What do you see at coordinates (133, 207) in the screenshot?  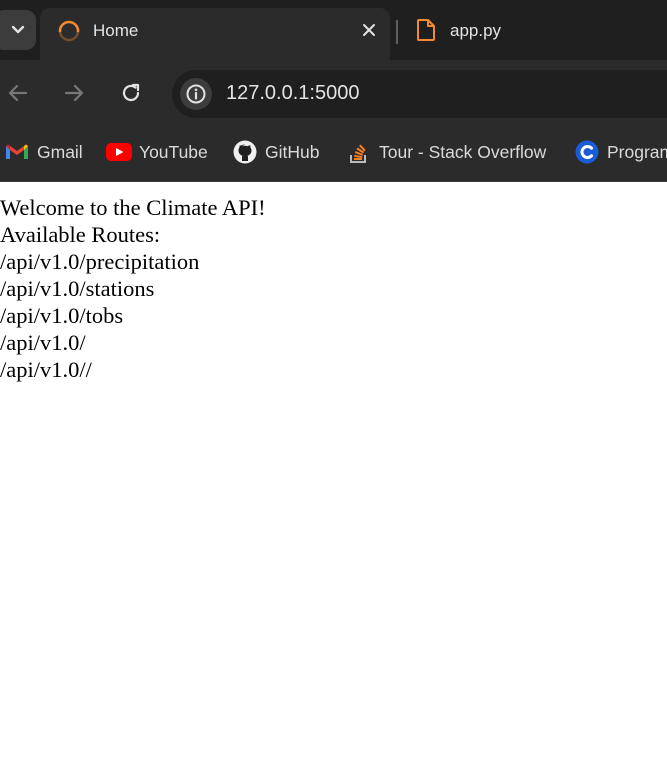 I see `welcome-text: Welcome to the Climate API!` at bounding box center [133, 207].